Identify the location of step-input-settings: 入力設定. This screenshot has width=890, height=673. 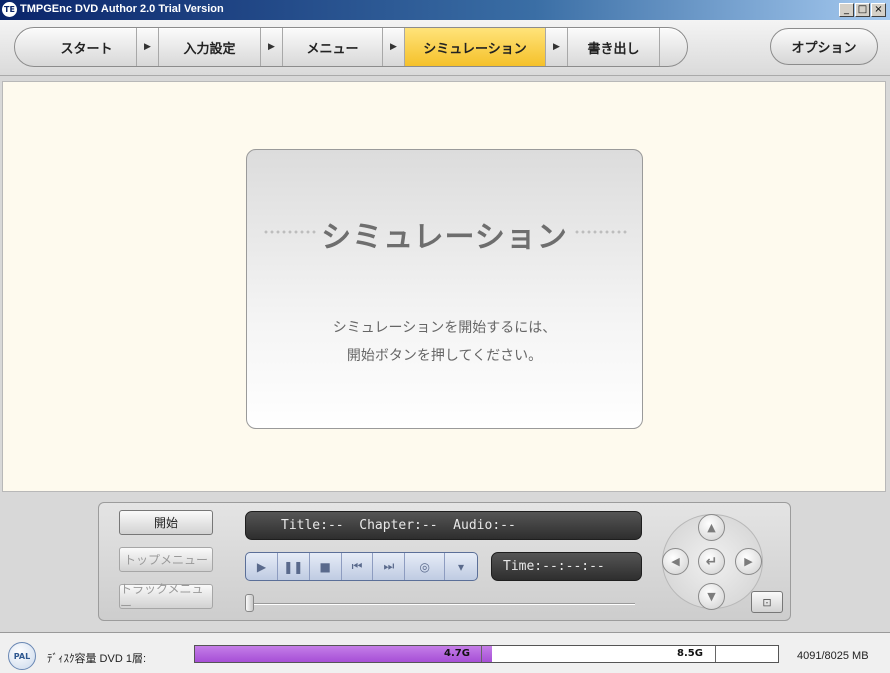
(210, 47).